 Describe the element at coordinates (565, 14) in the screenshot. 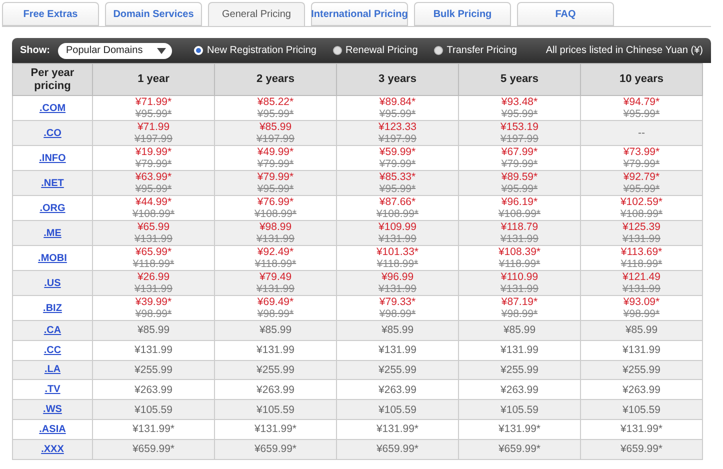

I see `tab: FAQ` at that location.